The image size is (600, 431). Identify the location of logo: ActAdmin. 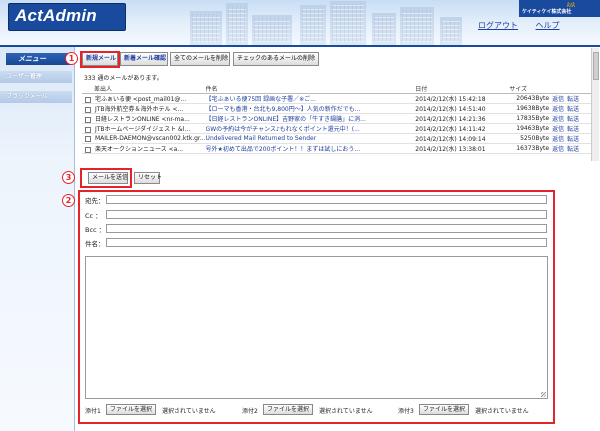
(67, 17).